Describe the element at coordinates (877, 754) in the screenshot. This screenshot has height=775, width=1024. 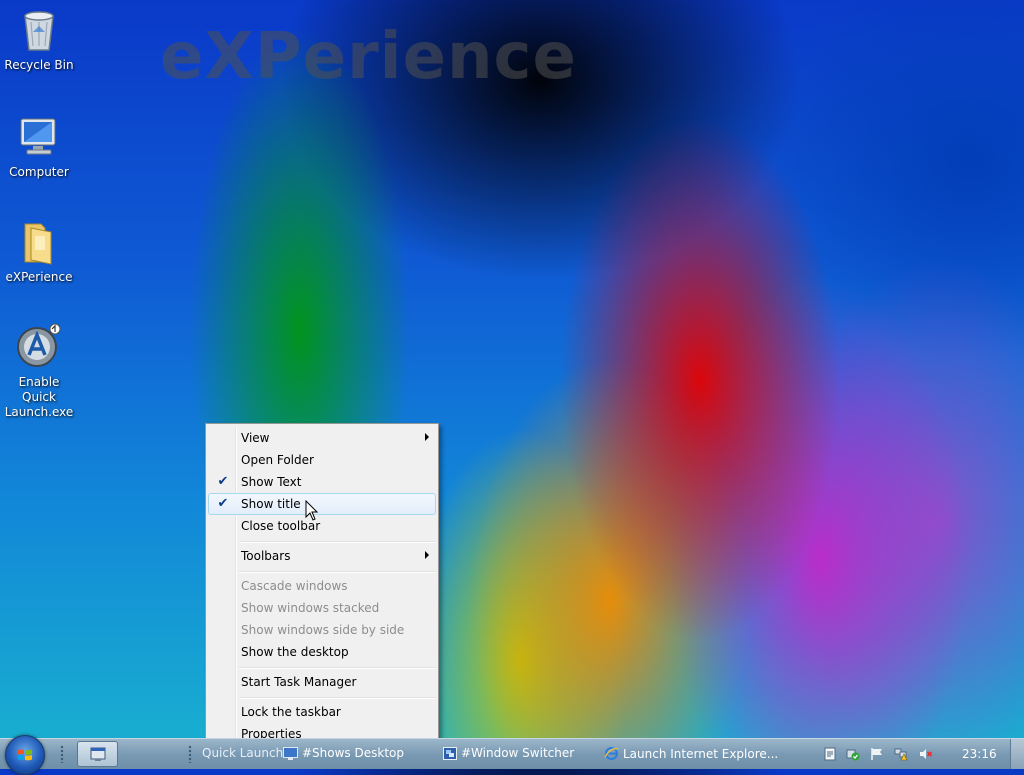
I see `action-center-flag-icon` at that location.